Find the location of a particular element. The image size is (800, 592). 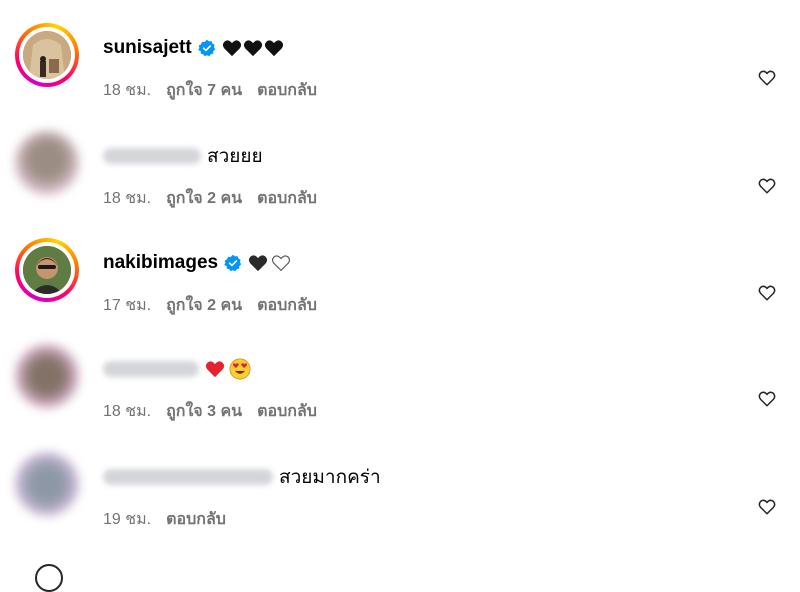

comment-header: sunisajett is located at coordinates (193, 48).